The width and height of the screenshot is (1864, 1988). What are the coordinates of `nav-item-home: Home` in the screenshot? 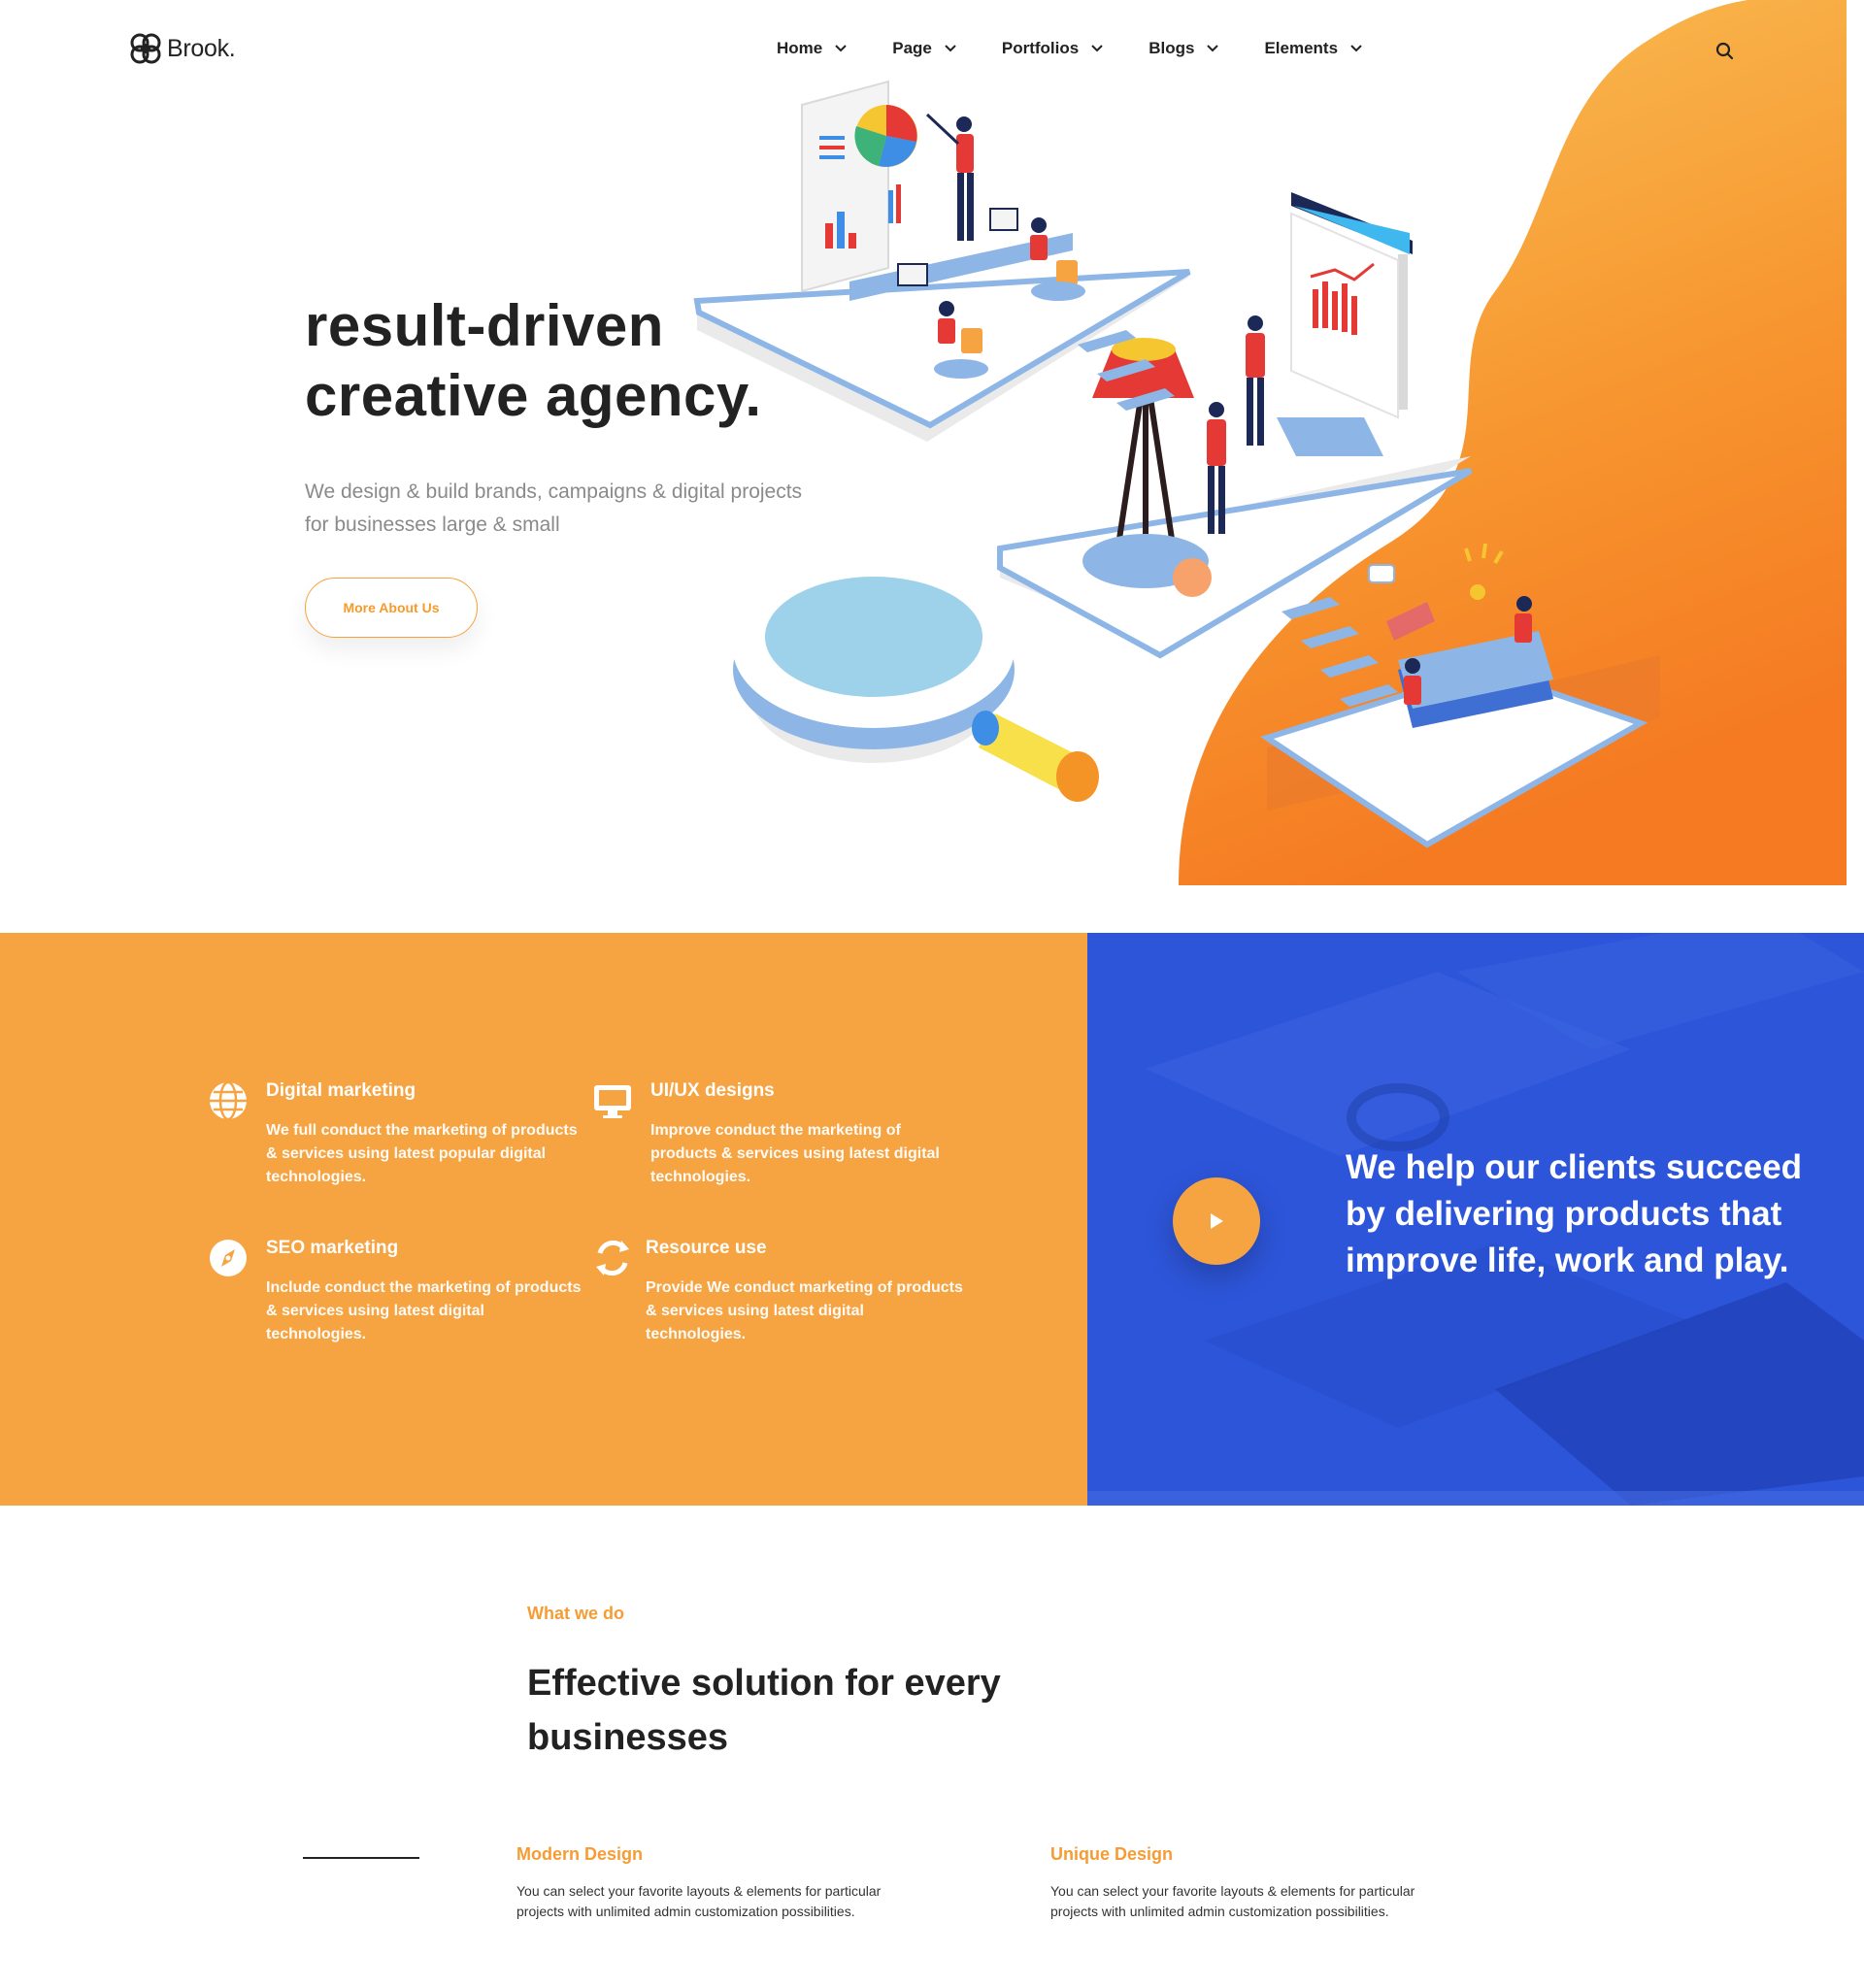 It's located at (812, 49).